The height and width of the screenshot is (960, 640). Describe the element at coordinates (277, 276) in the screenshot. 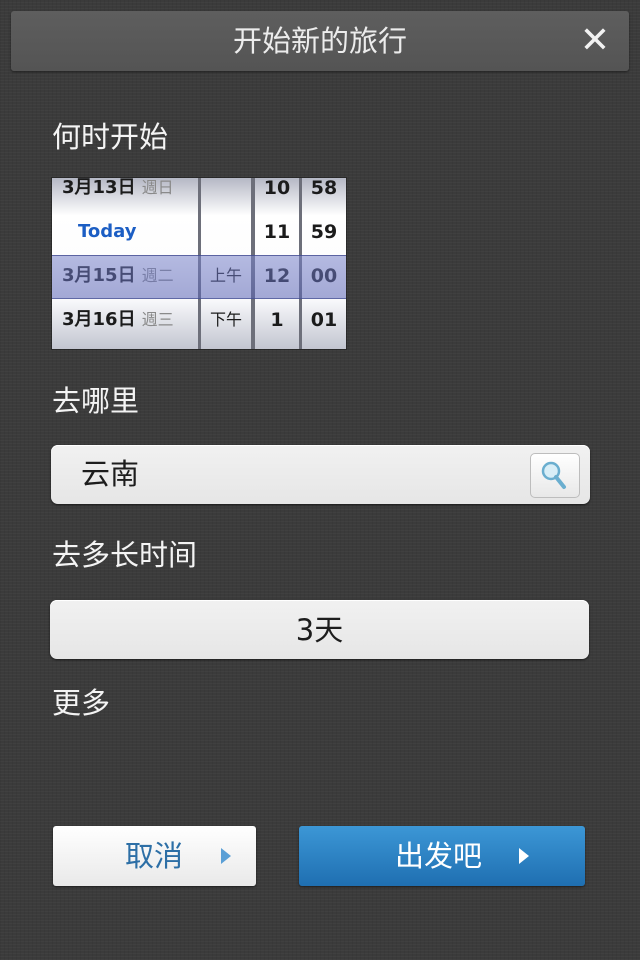

I see `picker-hour-row-selected: 12` at that location.